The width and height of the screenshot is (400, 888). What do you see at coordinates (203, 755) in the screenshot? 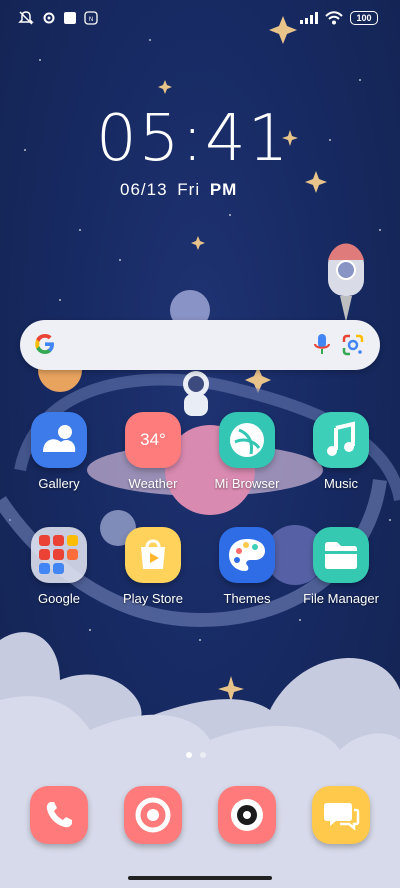
I see `page-dot` at bounding box center [203, 755].